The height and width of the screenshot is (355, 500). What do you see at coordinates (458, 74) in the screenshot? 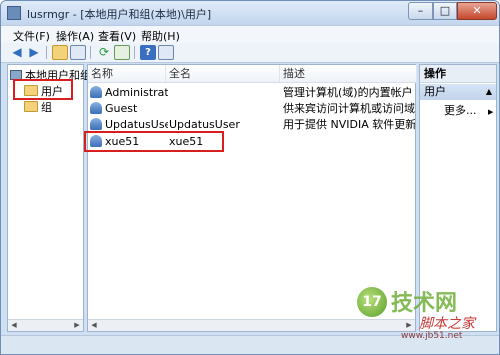
I see `actions-header: 操作` at bounding box center [458, 74].